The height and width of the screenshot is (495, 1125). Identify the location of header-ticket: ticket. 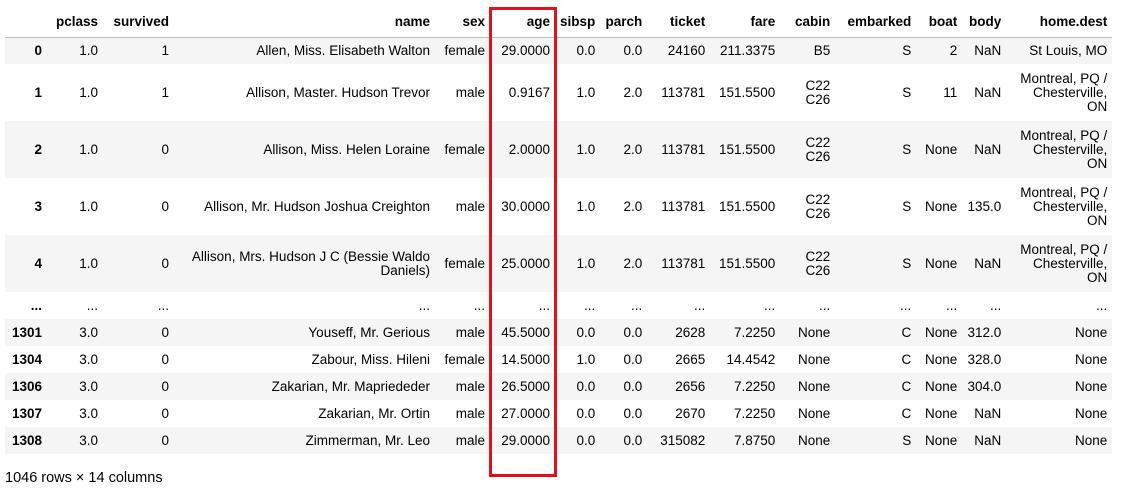
(679, 22).